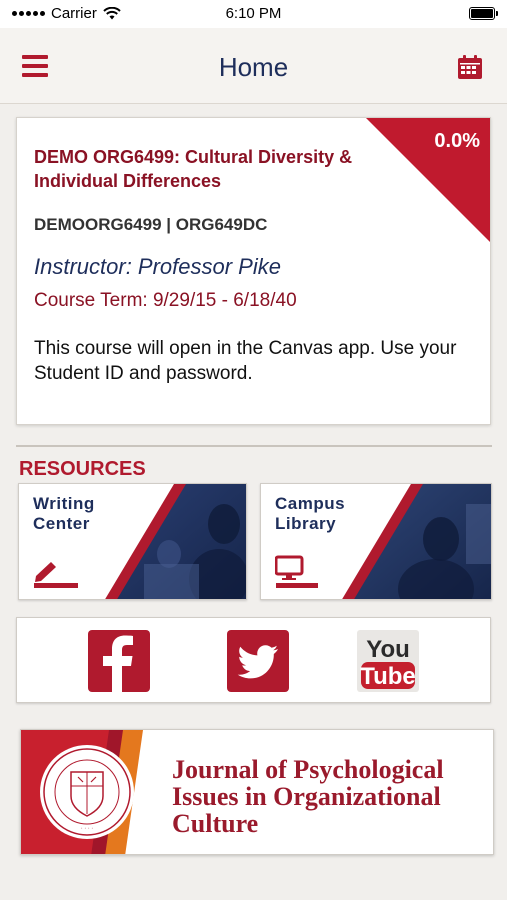 Image resolution: width=507 pixels, height=900 pixels. What do you see at coordinates (82, 469) in the screenshot?
I see `resources-heading: RESOURCES` at bounding box center [82, 469].